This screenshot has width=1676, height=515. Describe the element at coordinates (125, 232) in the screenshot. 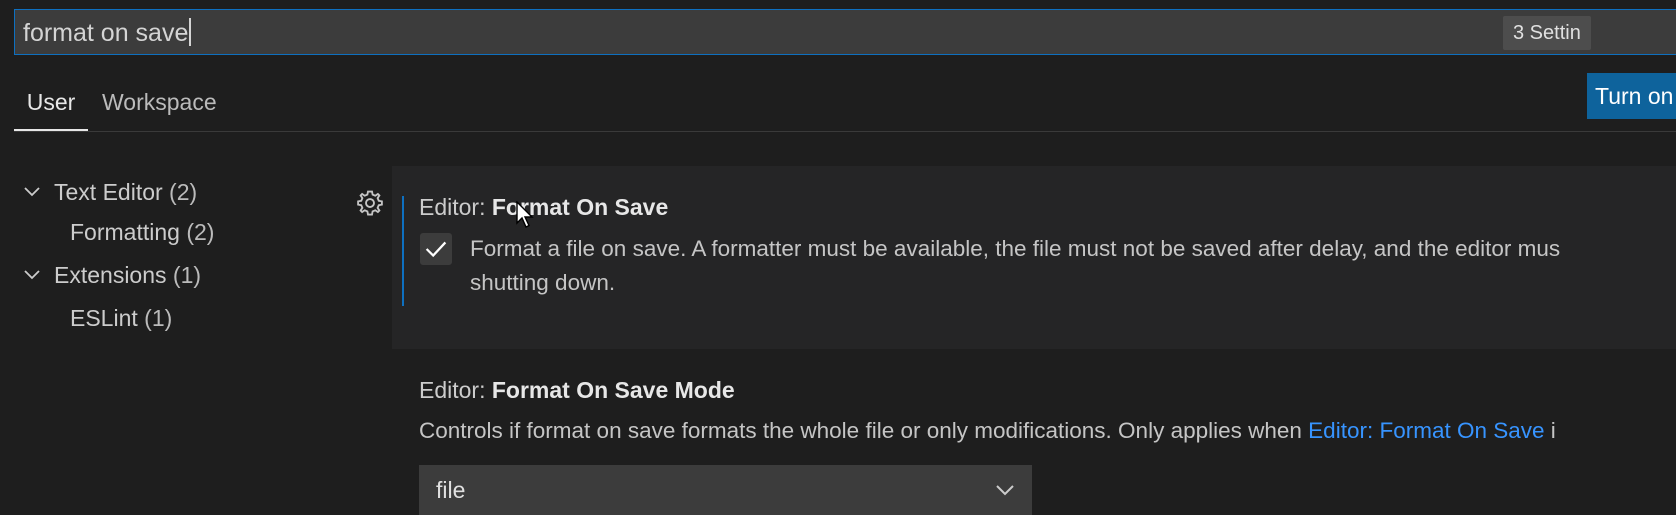

I see `tree-item-label: Formatting` at that location.